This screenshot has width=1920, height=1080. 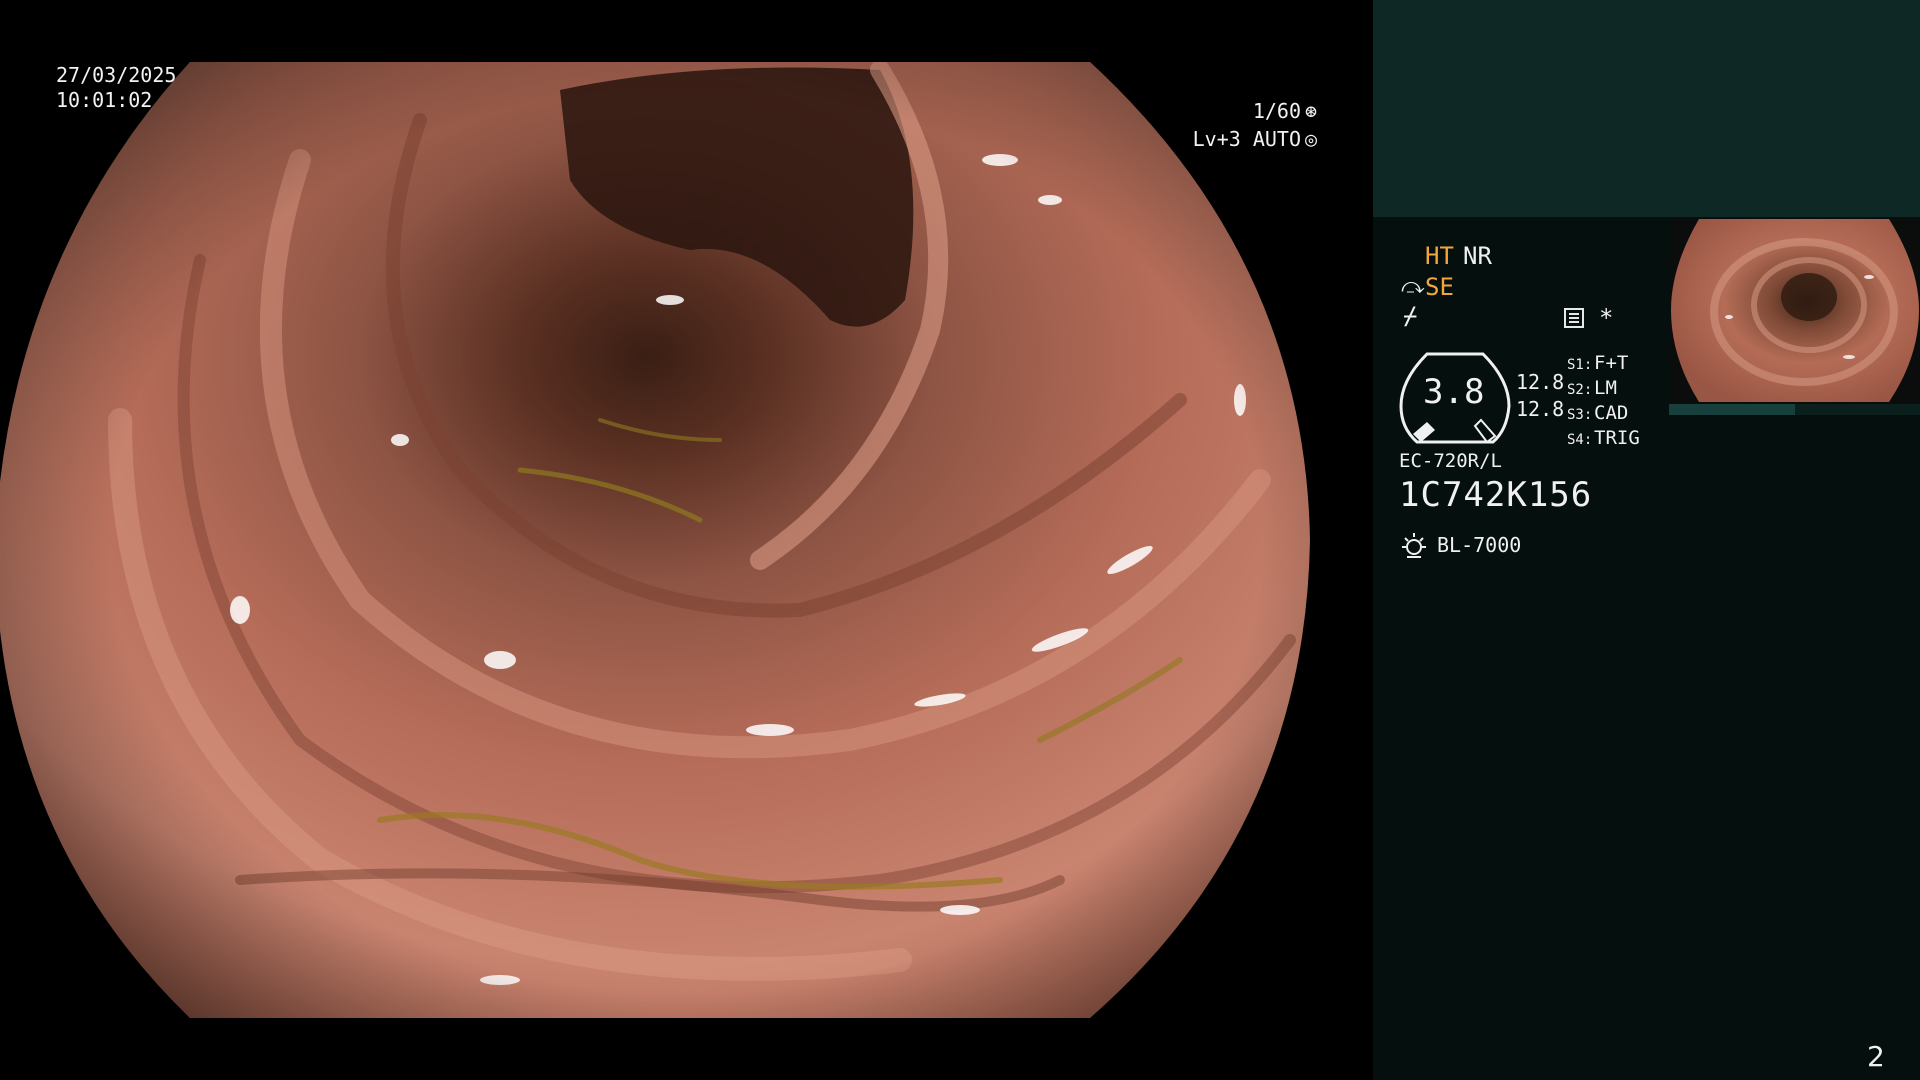 I want to click on structure-enhance-label: SE, so click(x=1439, y=287).